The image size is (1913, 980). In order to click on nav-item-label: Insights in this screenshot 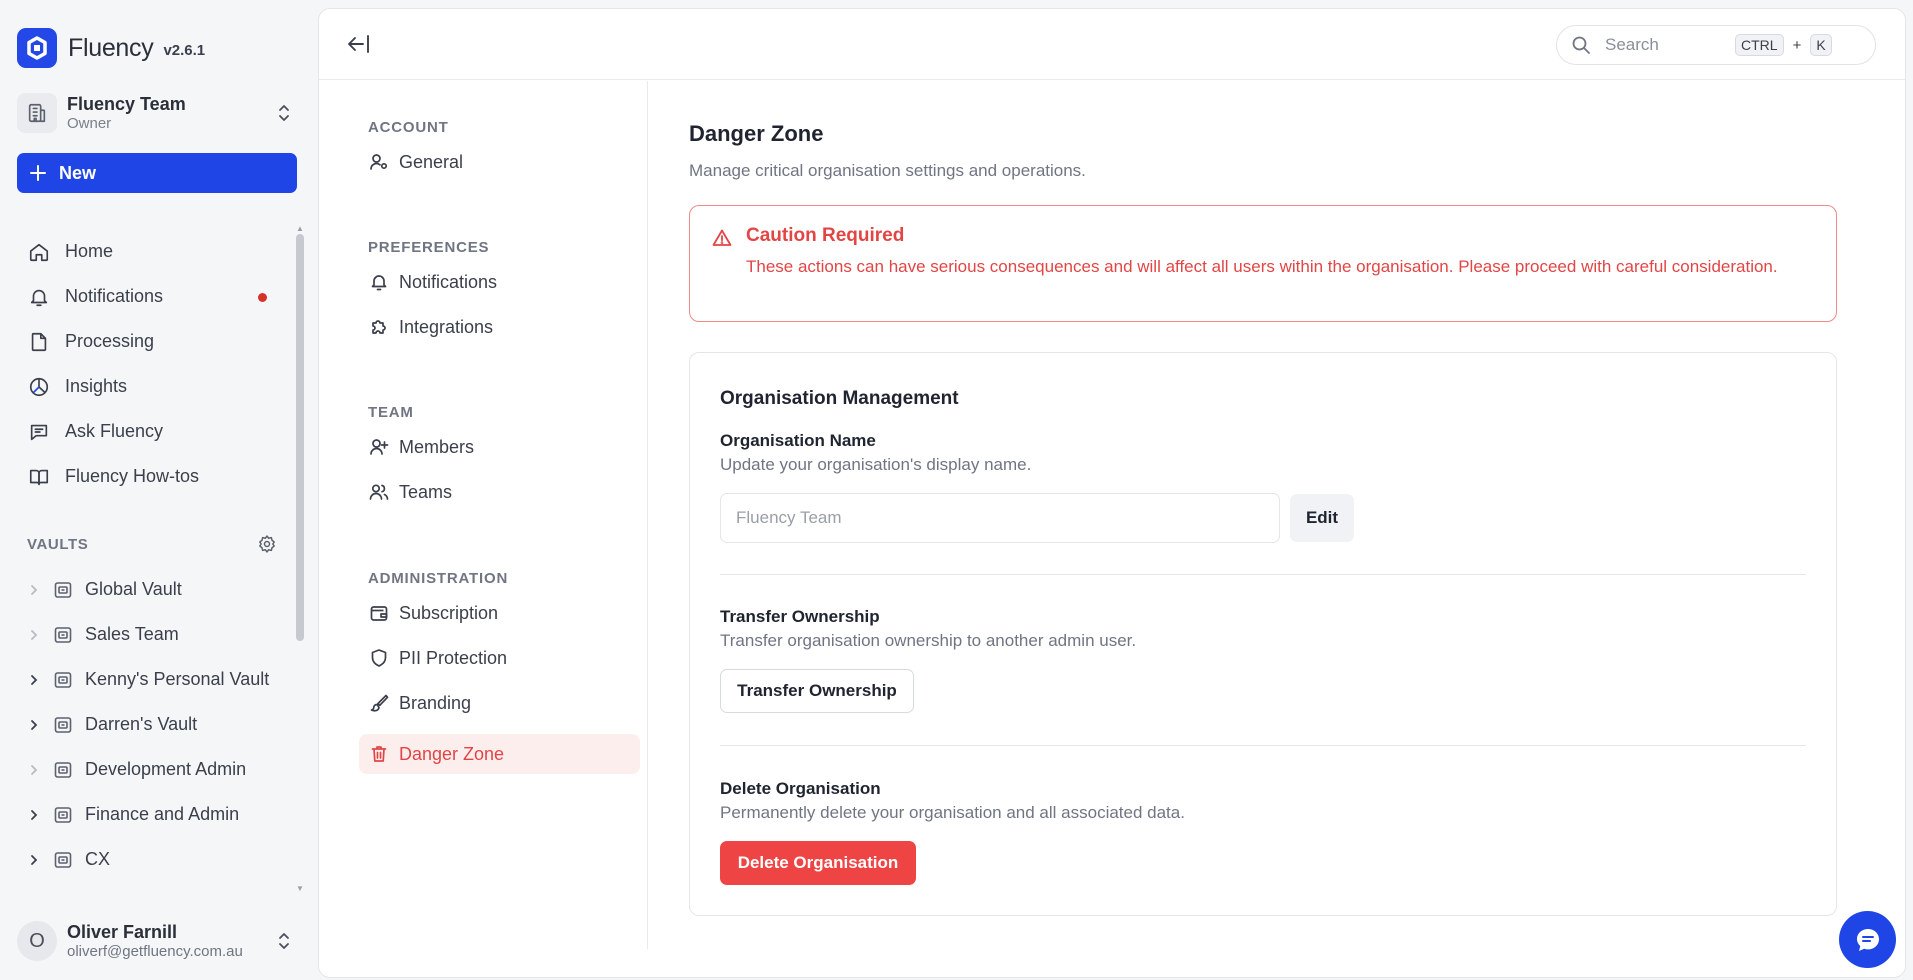, I will do `click(96, 386)`.